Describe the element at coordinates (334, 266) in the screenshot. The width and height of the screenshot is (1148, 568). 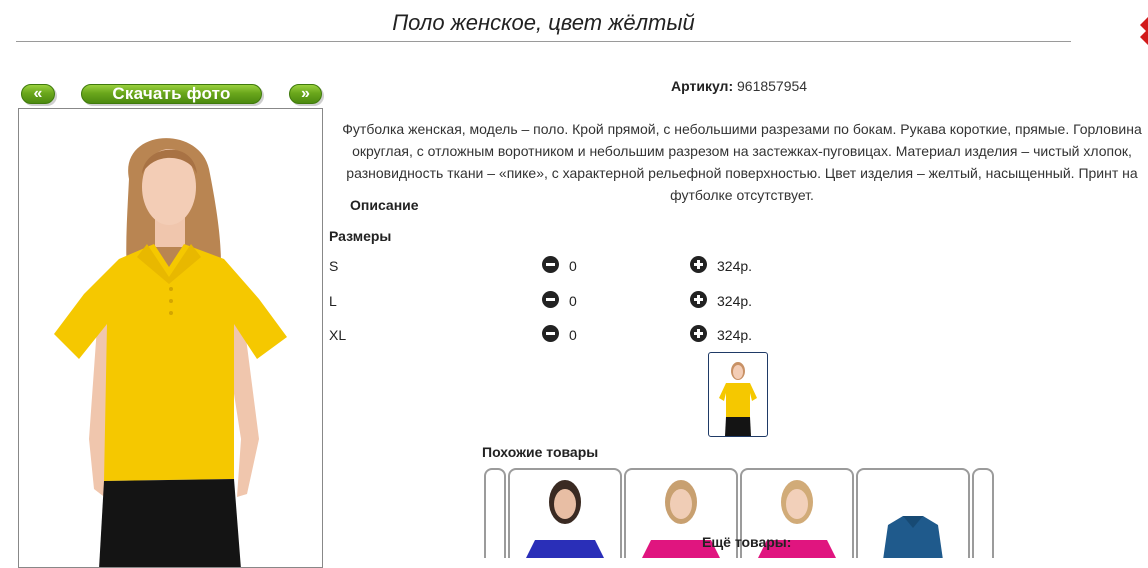
I see `size-label: S` at that location.